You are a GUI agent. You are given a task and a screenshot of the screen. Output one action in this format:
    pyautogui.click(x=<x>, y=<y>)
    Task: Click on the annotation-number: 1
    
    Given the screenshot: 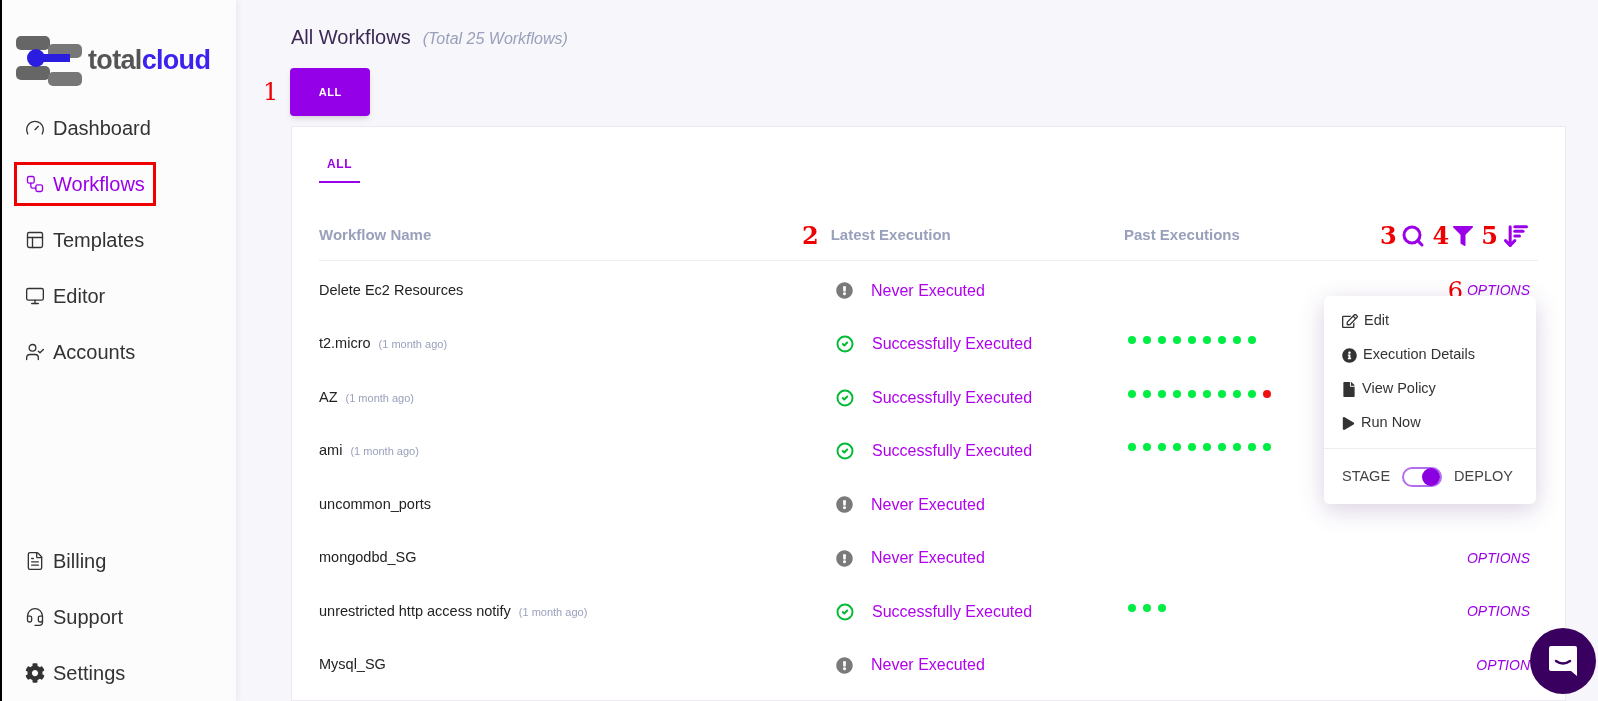 What is the action you would take?
    pyautogui.click(x=271, y=92)
    